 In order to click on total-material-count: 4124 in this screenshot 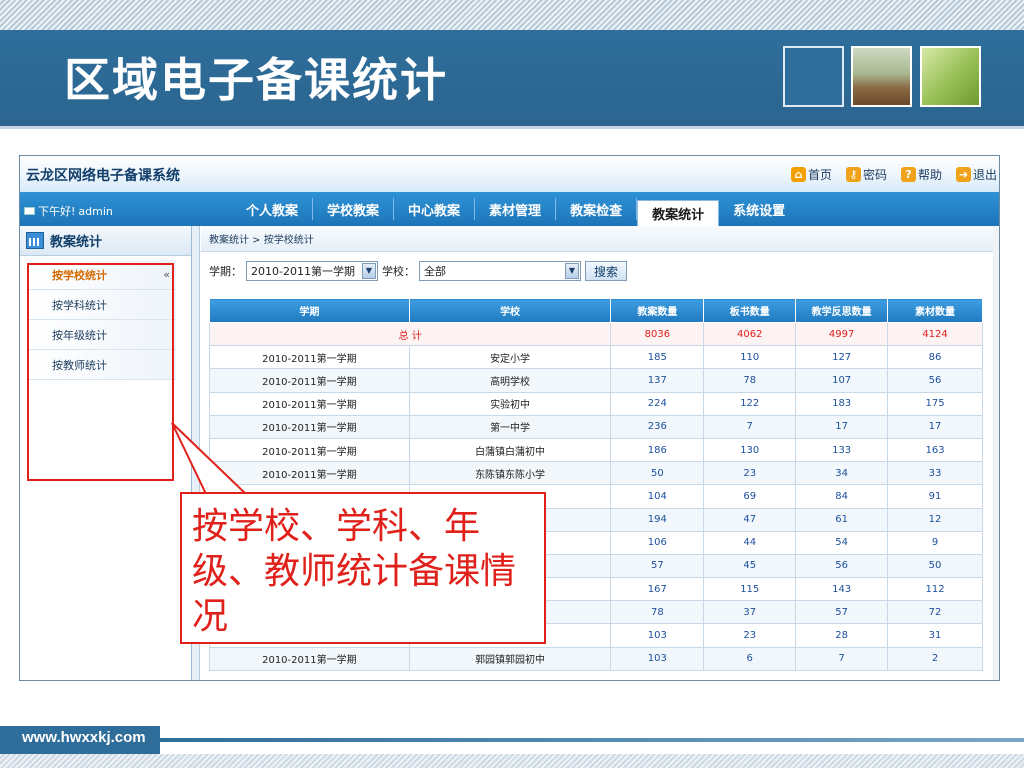, I will do `click(935, 334)`.